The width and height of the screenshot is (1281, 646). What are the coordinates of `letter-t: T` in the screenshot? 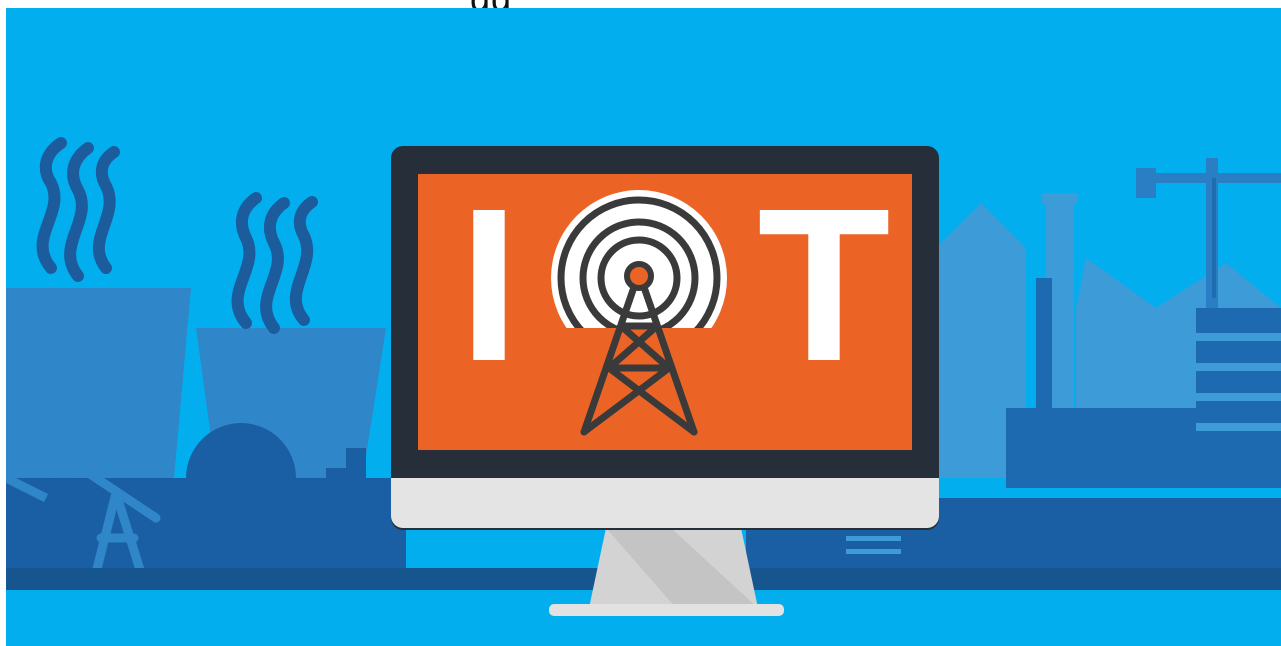 It's located at (823, 285).